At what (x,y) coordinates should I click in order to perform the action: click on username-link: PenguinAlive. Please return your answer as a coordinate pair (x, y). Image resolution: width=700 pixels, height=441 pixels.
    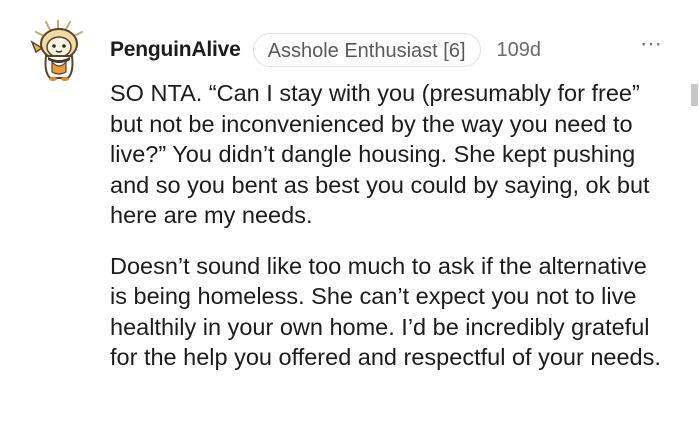
    Looking at the image, I should click on (175, 50).